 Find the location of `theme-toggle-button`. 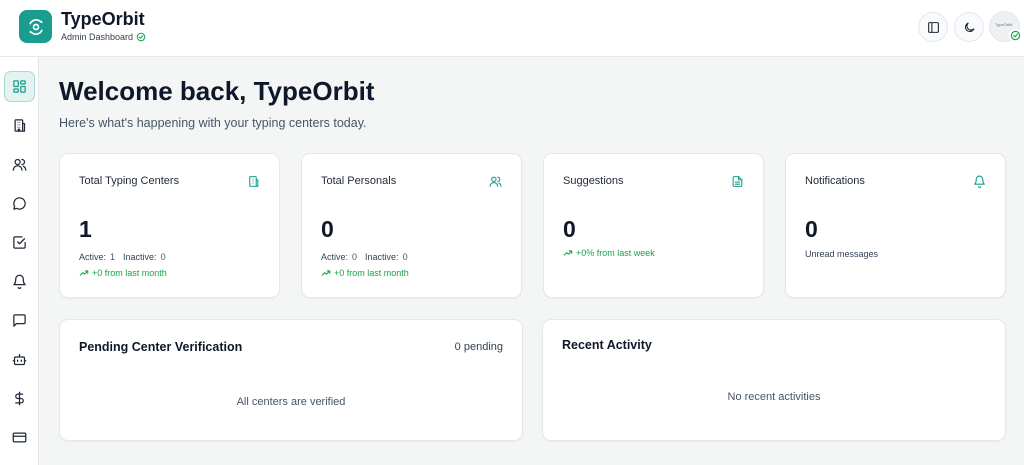

theme-toggle-button is located at coordinates (969, 27).